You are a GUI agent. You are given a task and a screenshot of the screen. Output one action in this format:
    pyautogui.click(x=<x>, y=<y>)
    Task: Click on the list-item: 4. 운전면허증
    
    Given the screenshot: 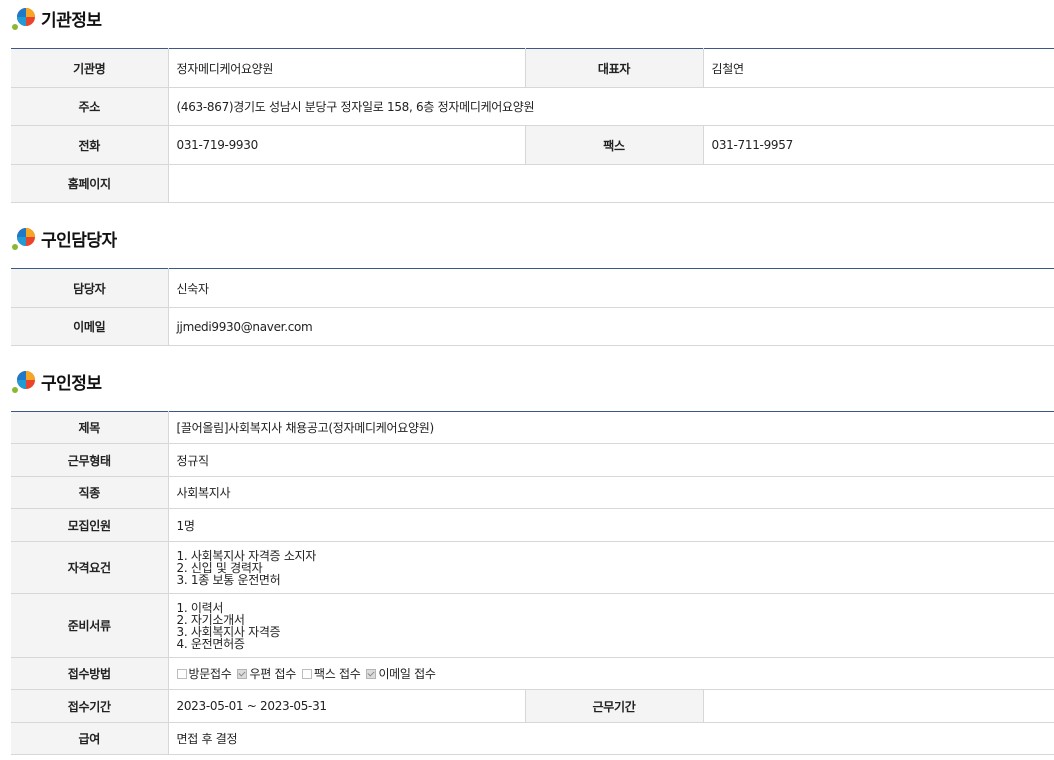 What is the action you would take?
    pyautogui.click(x=210, y=643)
    